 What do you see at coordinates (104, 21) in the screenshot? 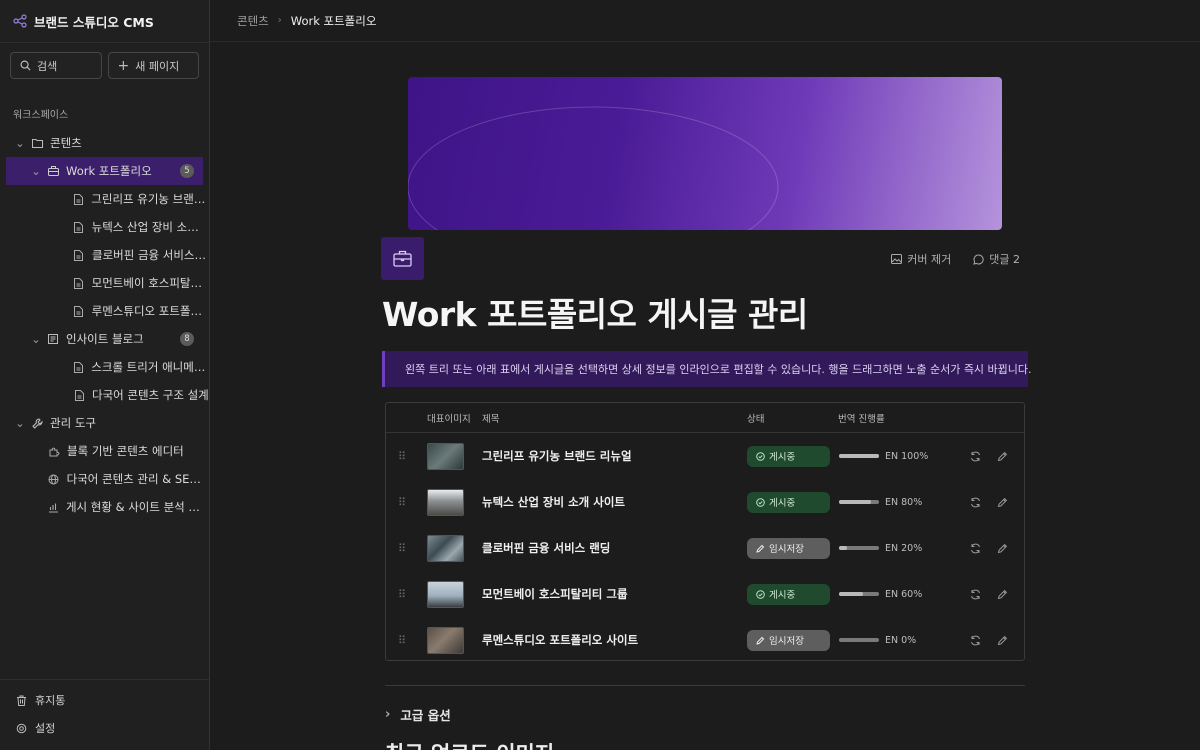
I see `brand-header: 브랜드 스튜디오 CMS` at bounding box center [104, 21].